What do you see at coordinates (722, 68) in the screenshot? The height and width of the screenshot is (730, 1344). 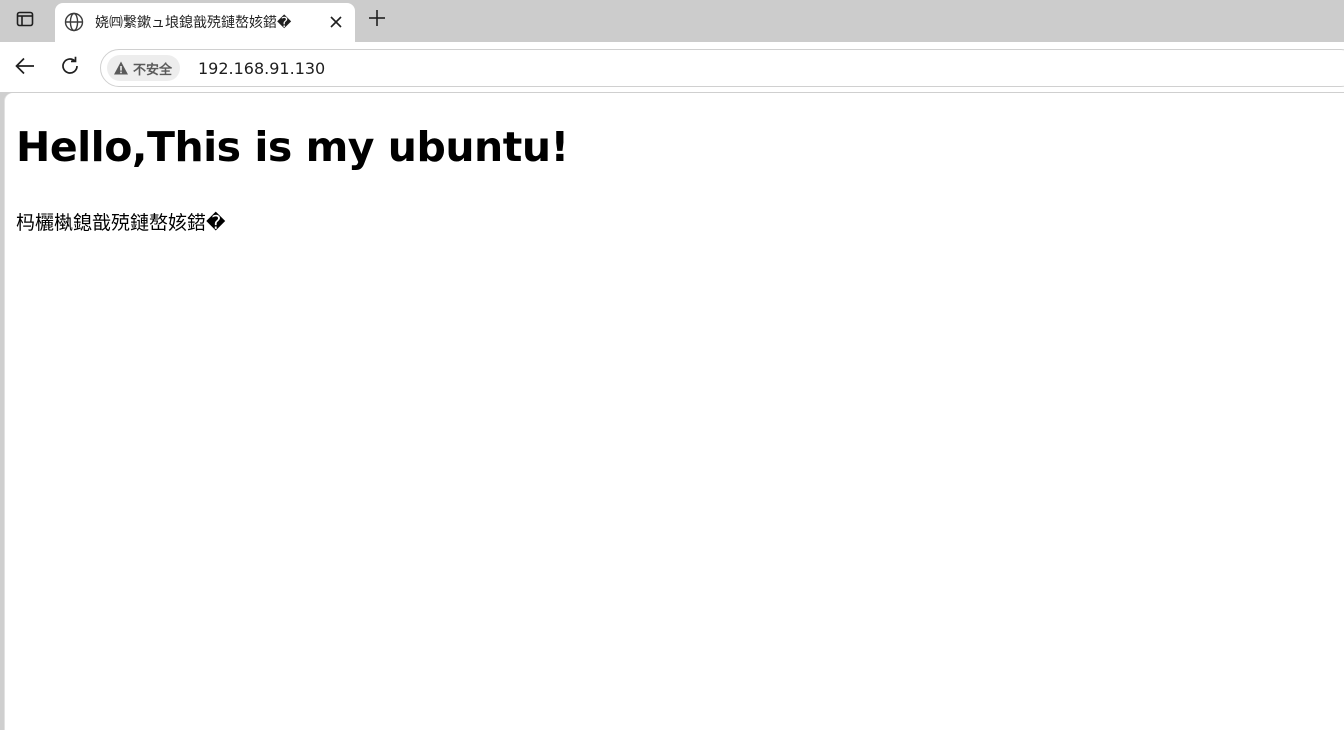 I see `address-bar: 不安全 192.168.91.130` at bounding box center [722, 68].